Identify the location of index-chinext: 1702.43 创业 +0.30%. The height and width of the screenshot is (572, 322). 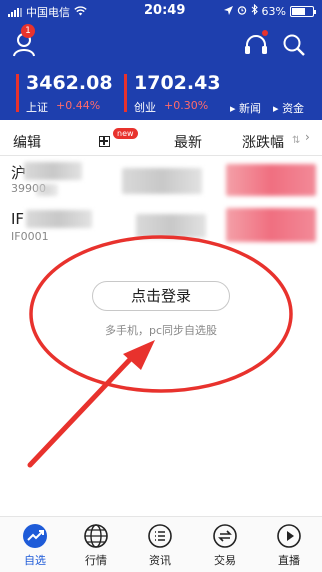
(174, 93).